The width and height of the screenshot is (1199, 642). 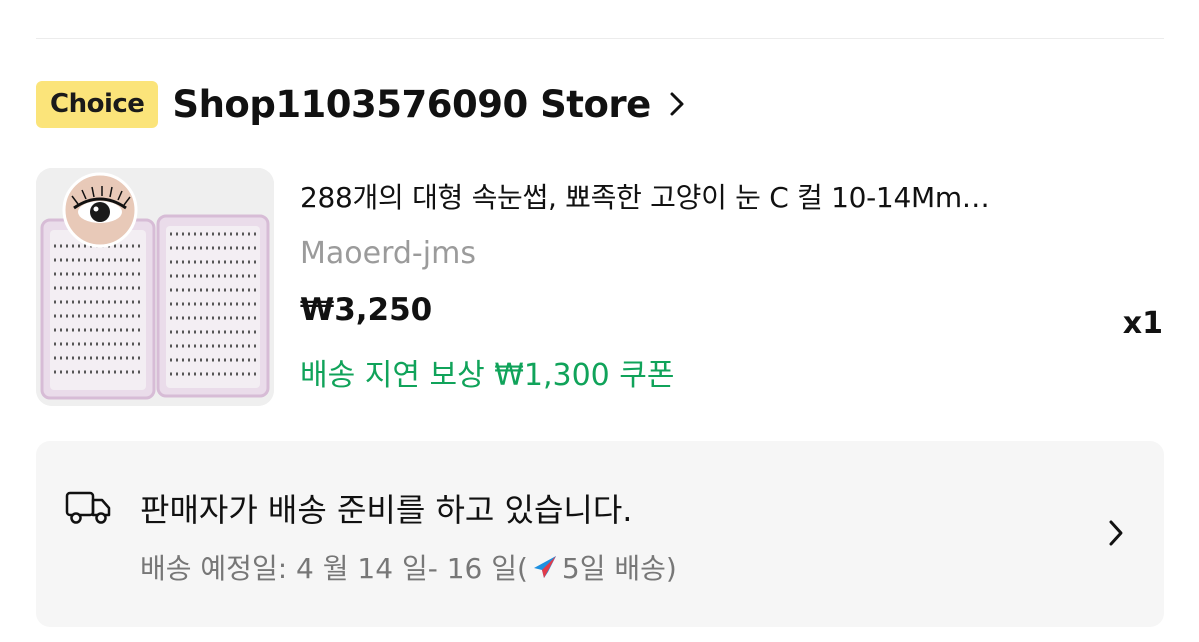 What do you see at coordinates (88, 509) in the screenshot?
I see `truck-icon` at bounding box center [88, 509].